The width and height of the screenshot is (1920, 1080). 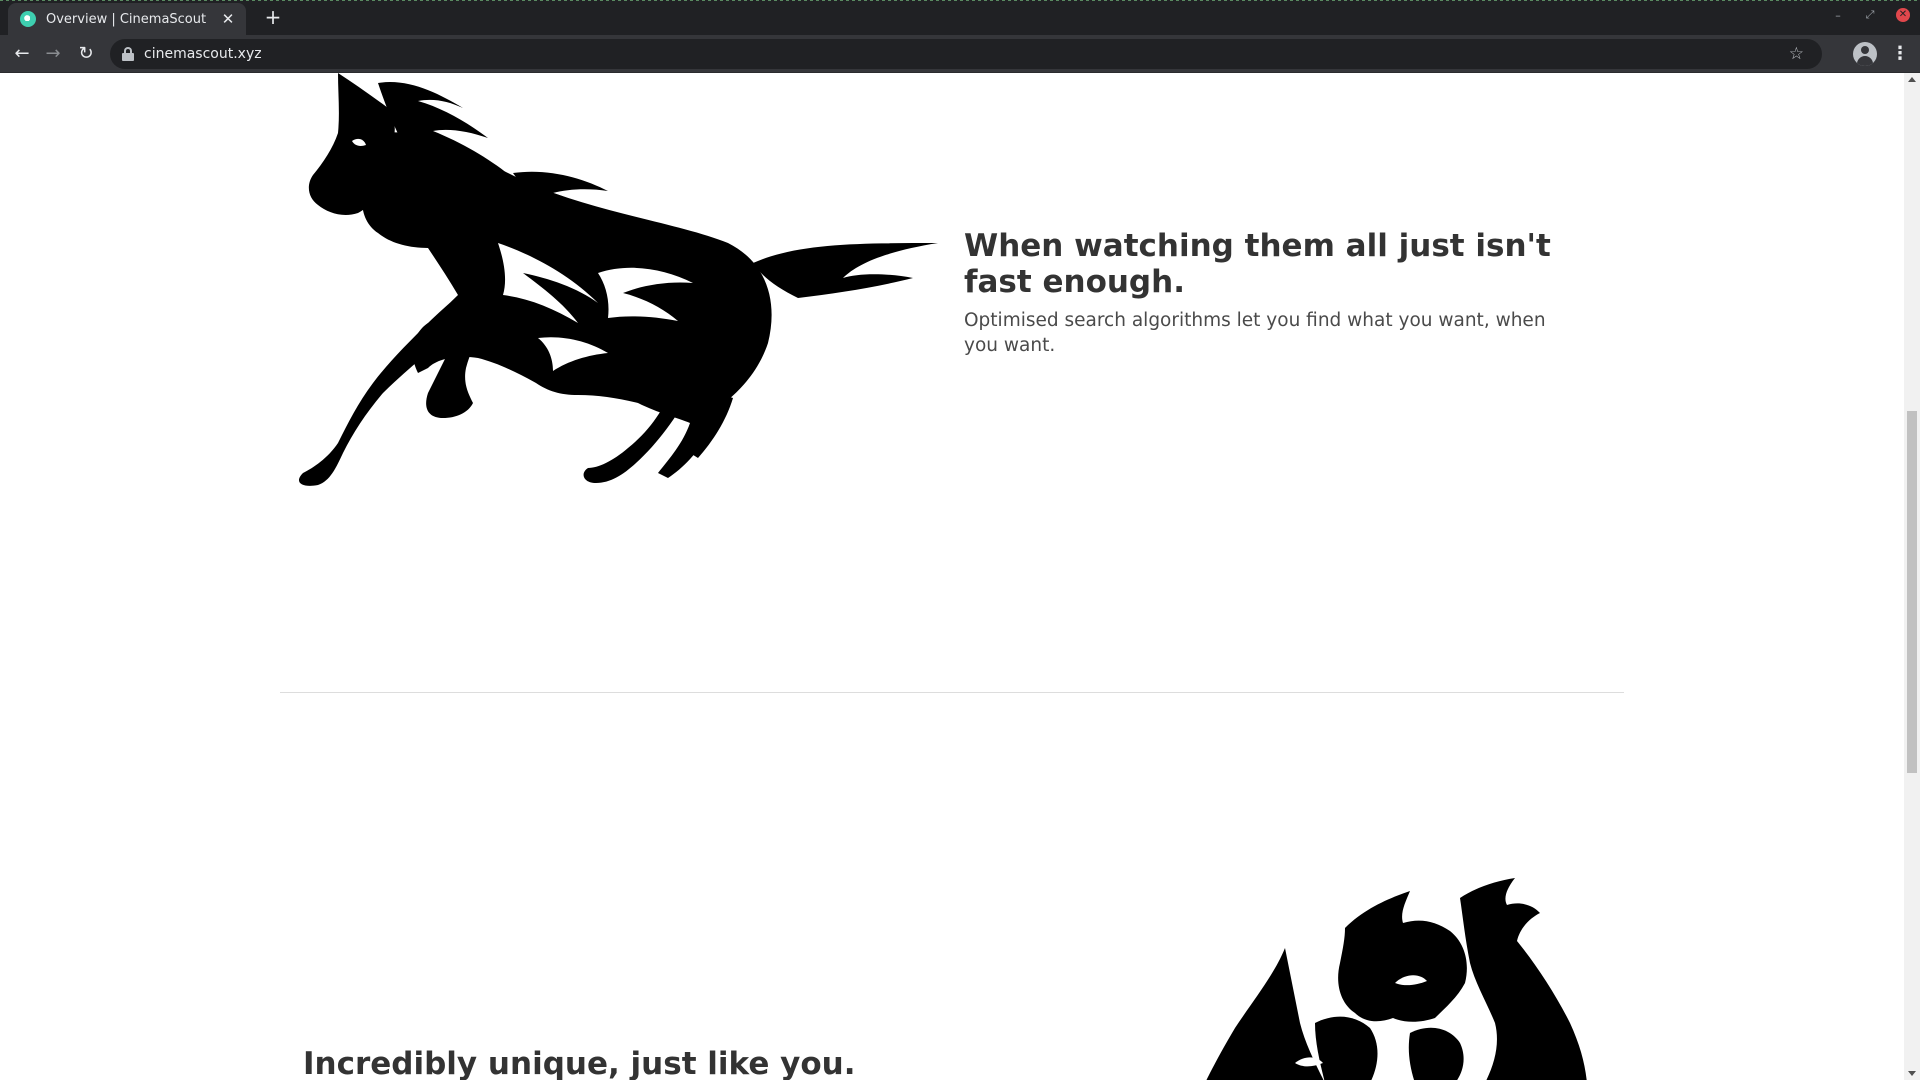 I want to click on star-icon: ☆, so click(x=1796, y=54).